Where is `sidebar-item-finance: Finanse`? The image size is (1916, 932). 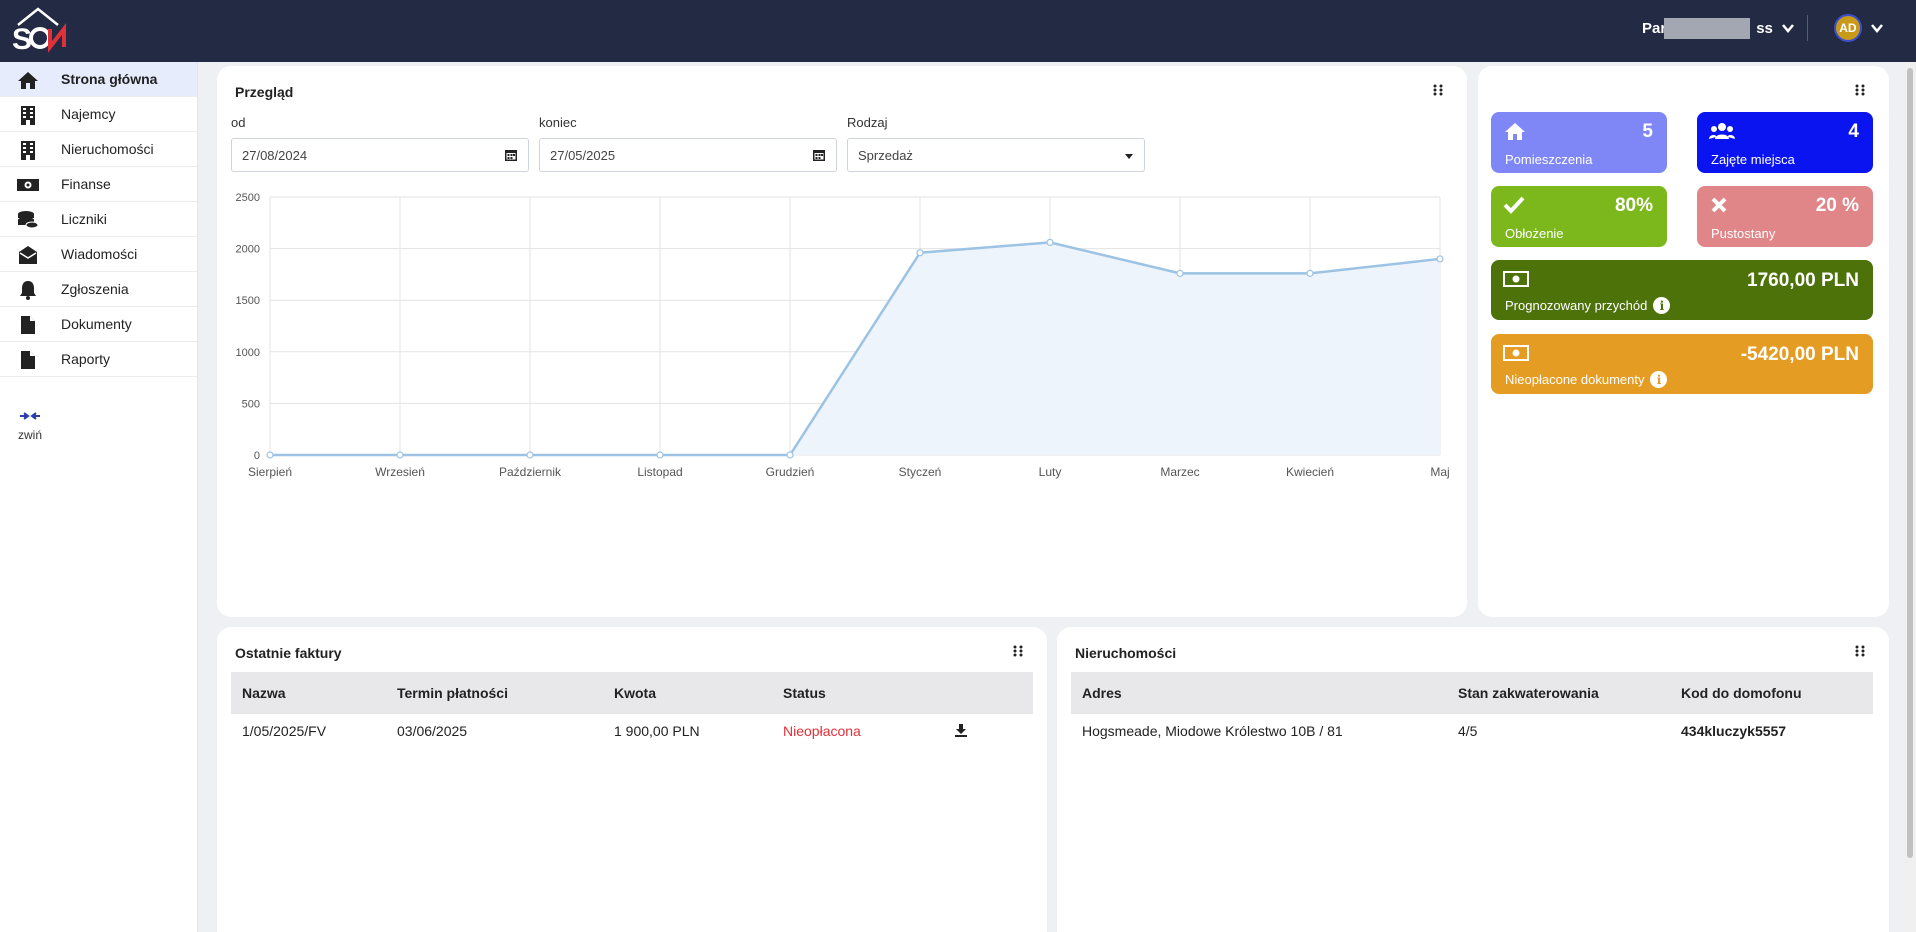
sidebar-item-finance: Finanse is located at coordinates (98, 184).